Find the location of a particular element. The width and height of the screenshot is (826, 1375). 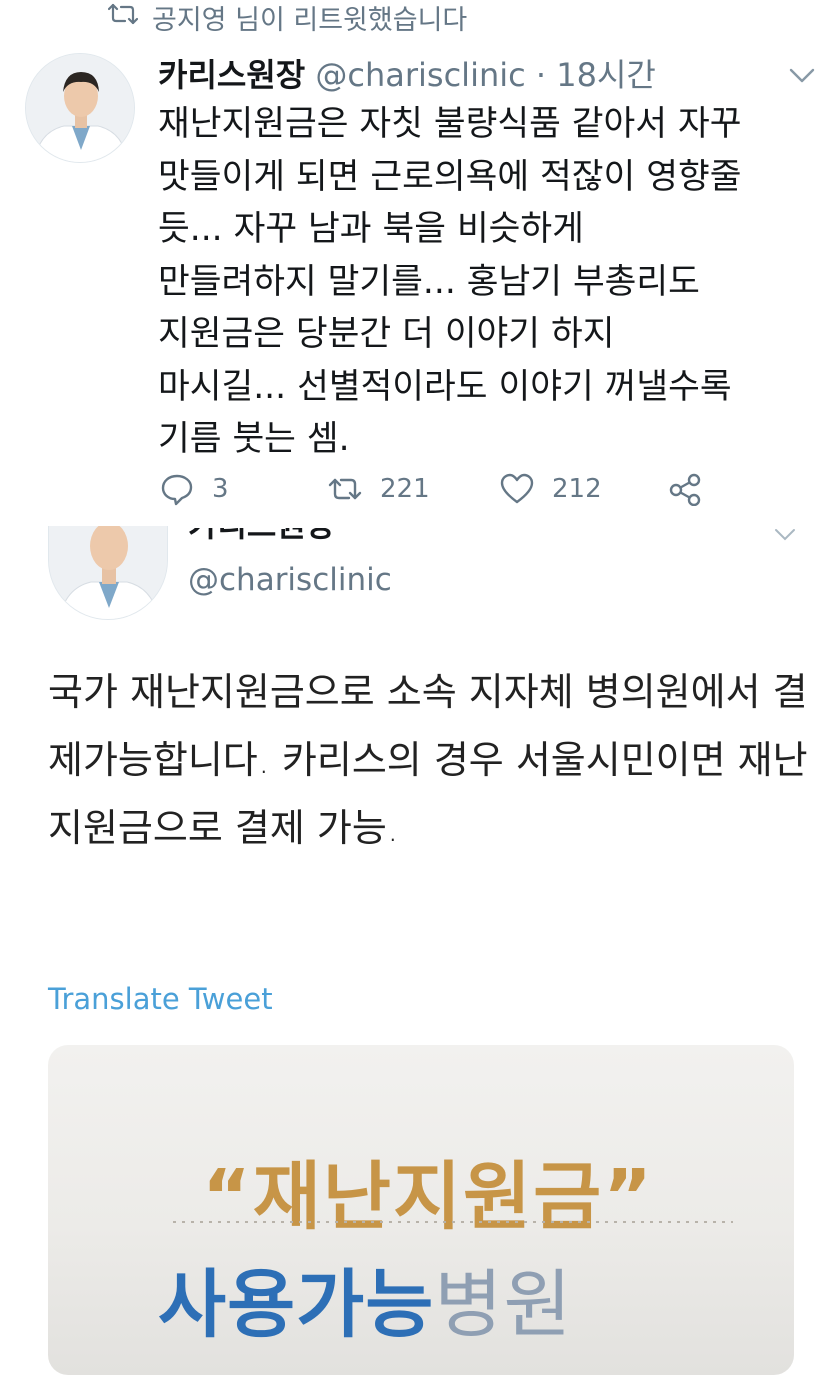

image-subtitle-light: 병원 is located at coordinates (503, 1305).